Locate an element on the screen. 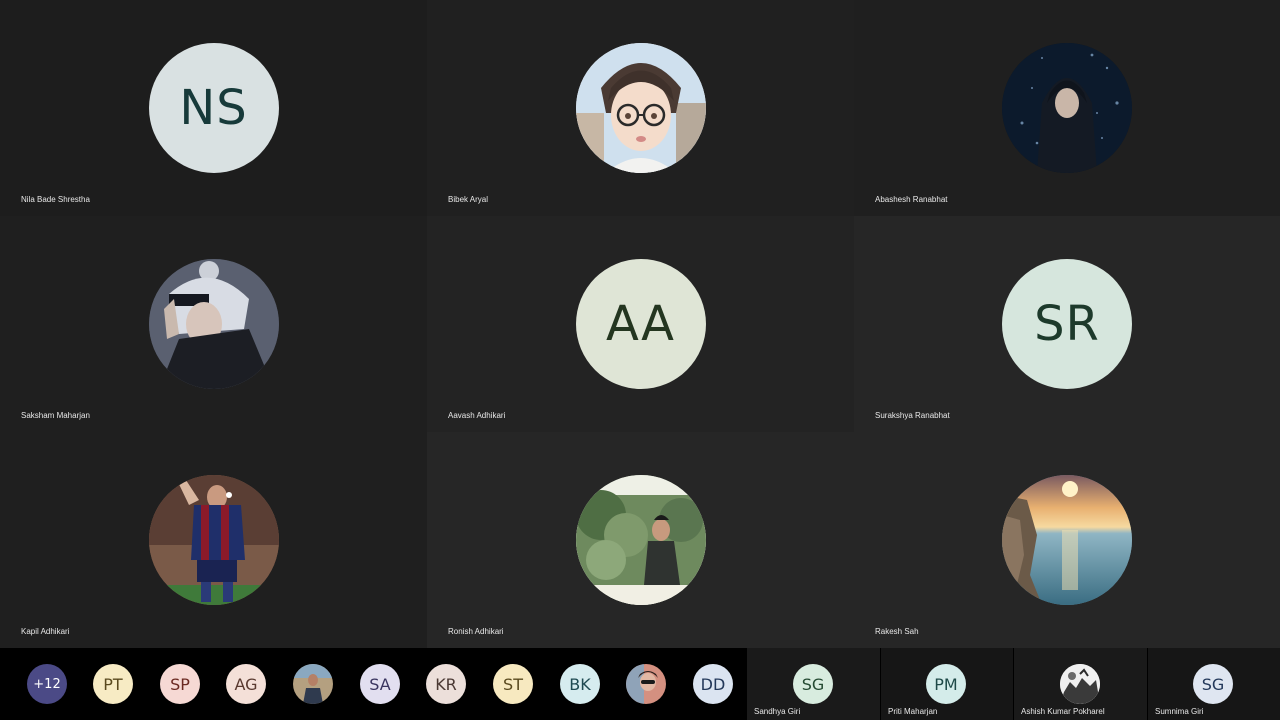 The width and height of the screenshot is (1280, 720). avatar: PM is located at coordinates (946, 684).